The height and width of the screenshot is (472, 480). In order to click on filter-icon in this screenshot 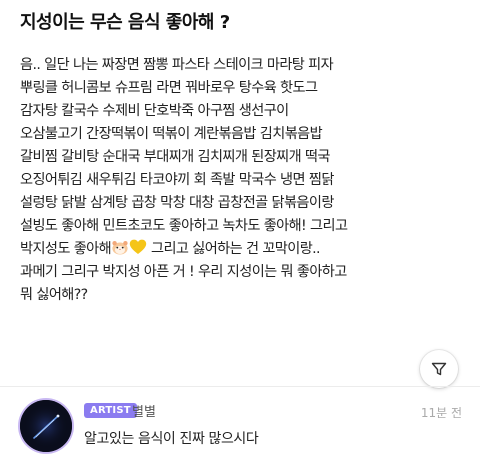, I will do `click(439, 369)`.